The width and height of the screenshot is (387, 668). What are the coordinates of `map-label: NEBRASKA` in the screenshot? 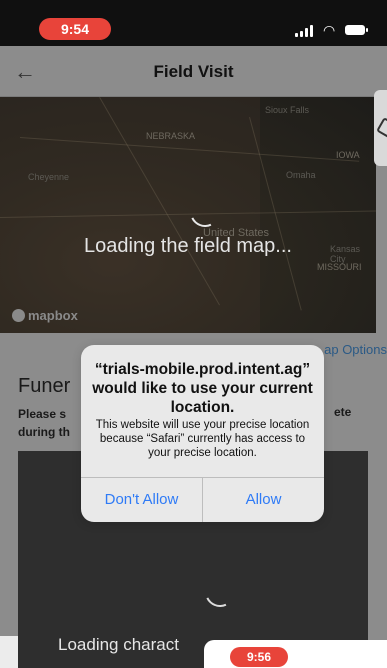 It's located at (171, 136).